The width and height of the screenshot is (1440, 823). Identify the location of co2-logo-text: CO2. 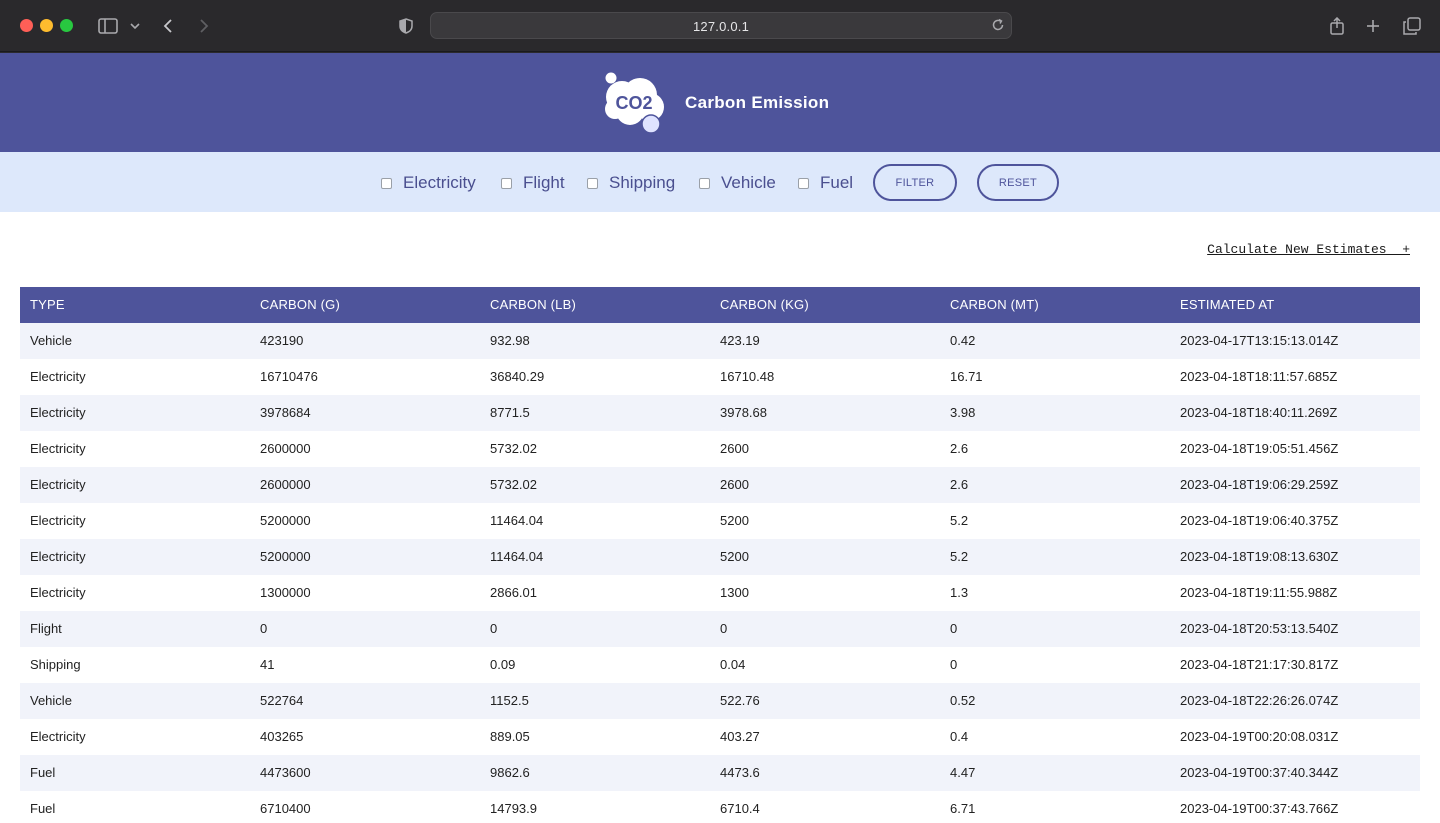
(633, 103).